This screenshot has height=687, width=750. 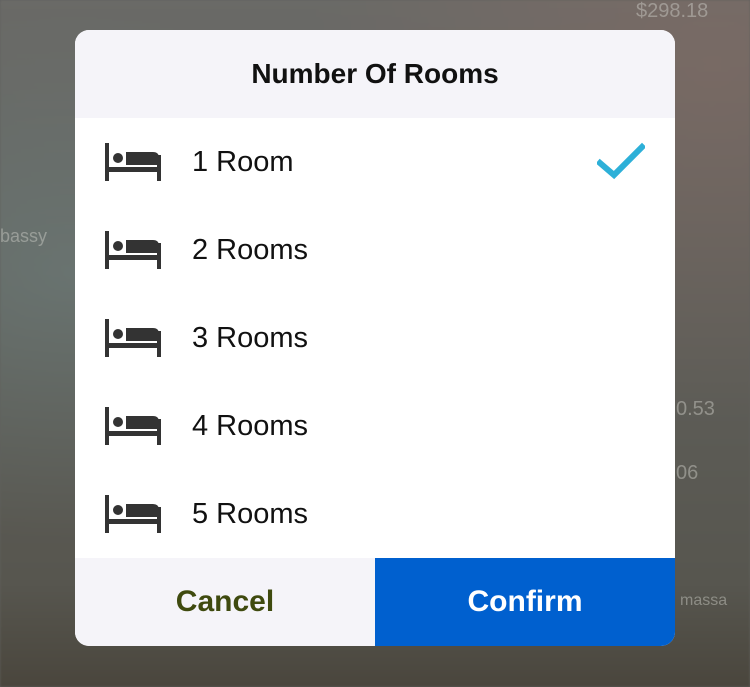 I want to click on dialog-title: Number Of Rooms, so click(x=375, y=73).